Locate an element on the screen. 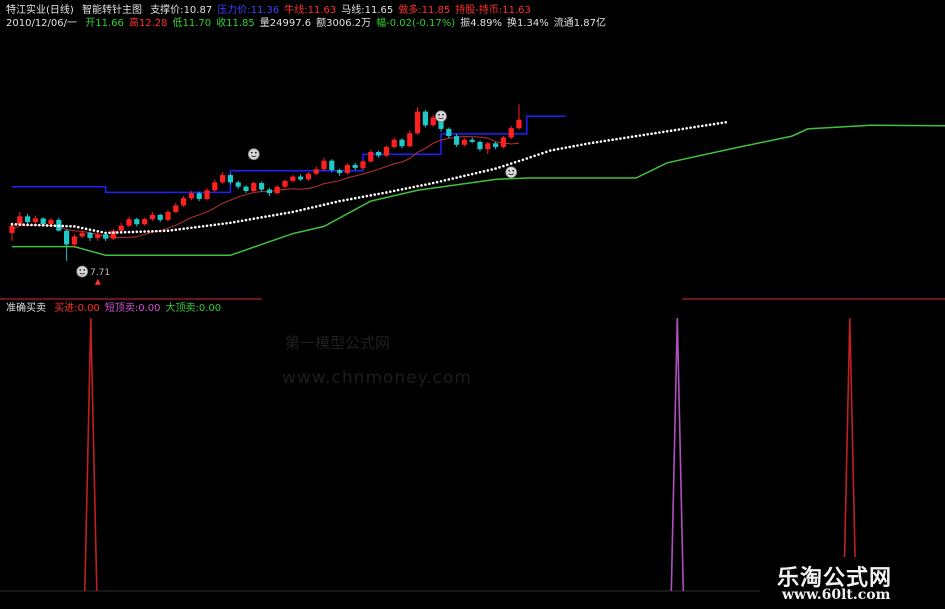  quote-item-label: 收 is located at coordinates (221, 23).